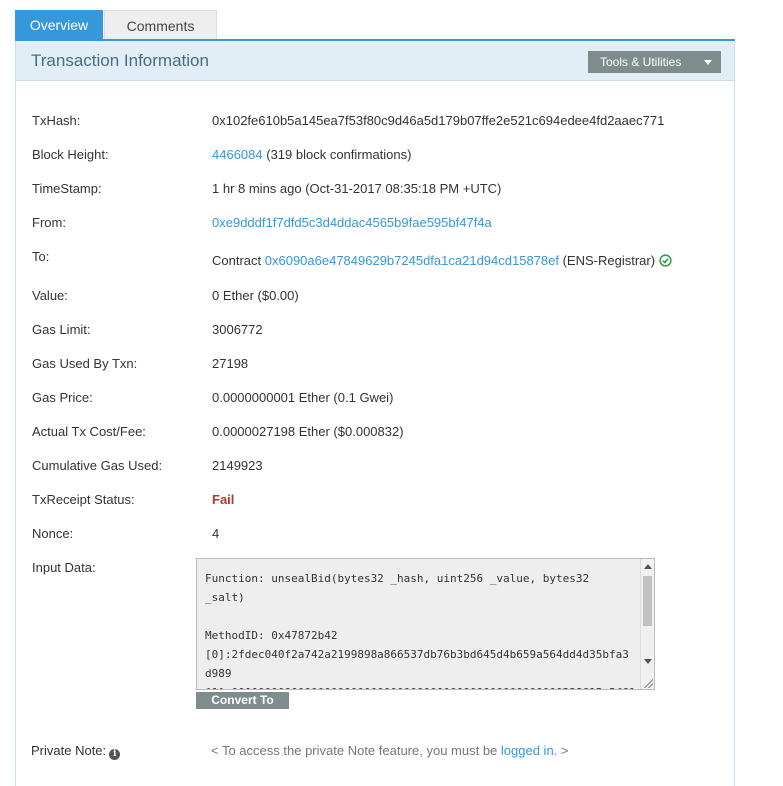 The image size is (783, 786). I want to click on tools-utilities-button: Tools & Utilities, so click(654, 62).